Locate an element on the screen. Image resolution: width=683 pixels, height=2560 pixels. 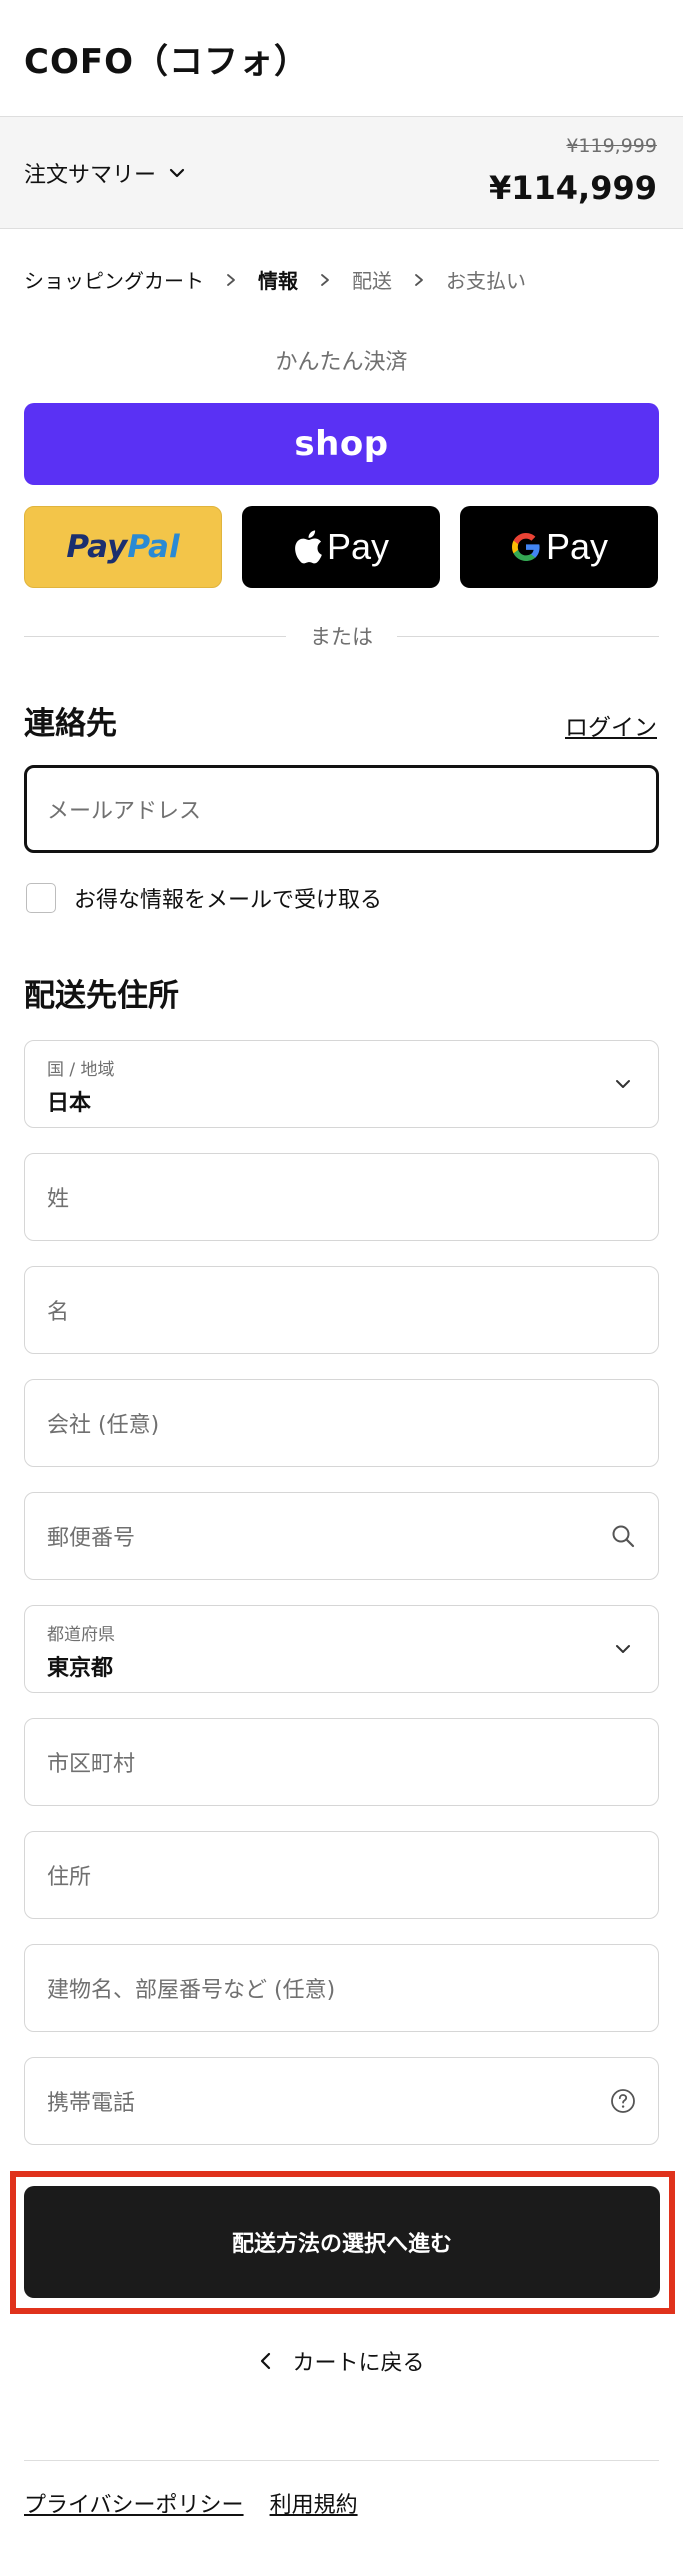
privacy-policy-link: プライバシーポリシー is located at coordinates (134, 2503).